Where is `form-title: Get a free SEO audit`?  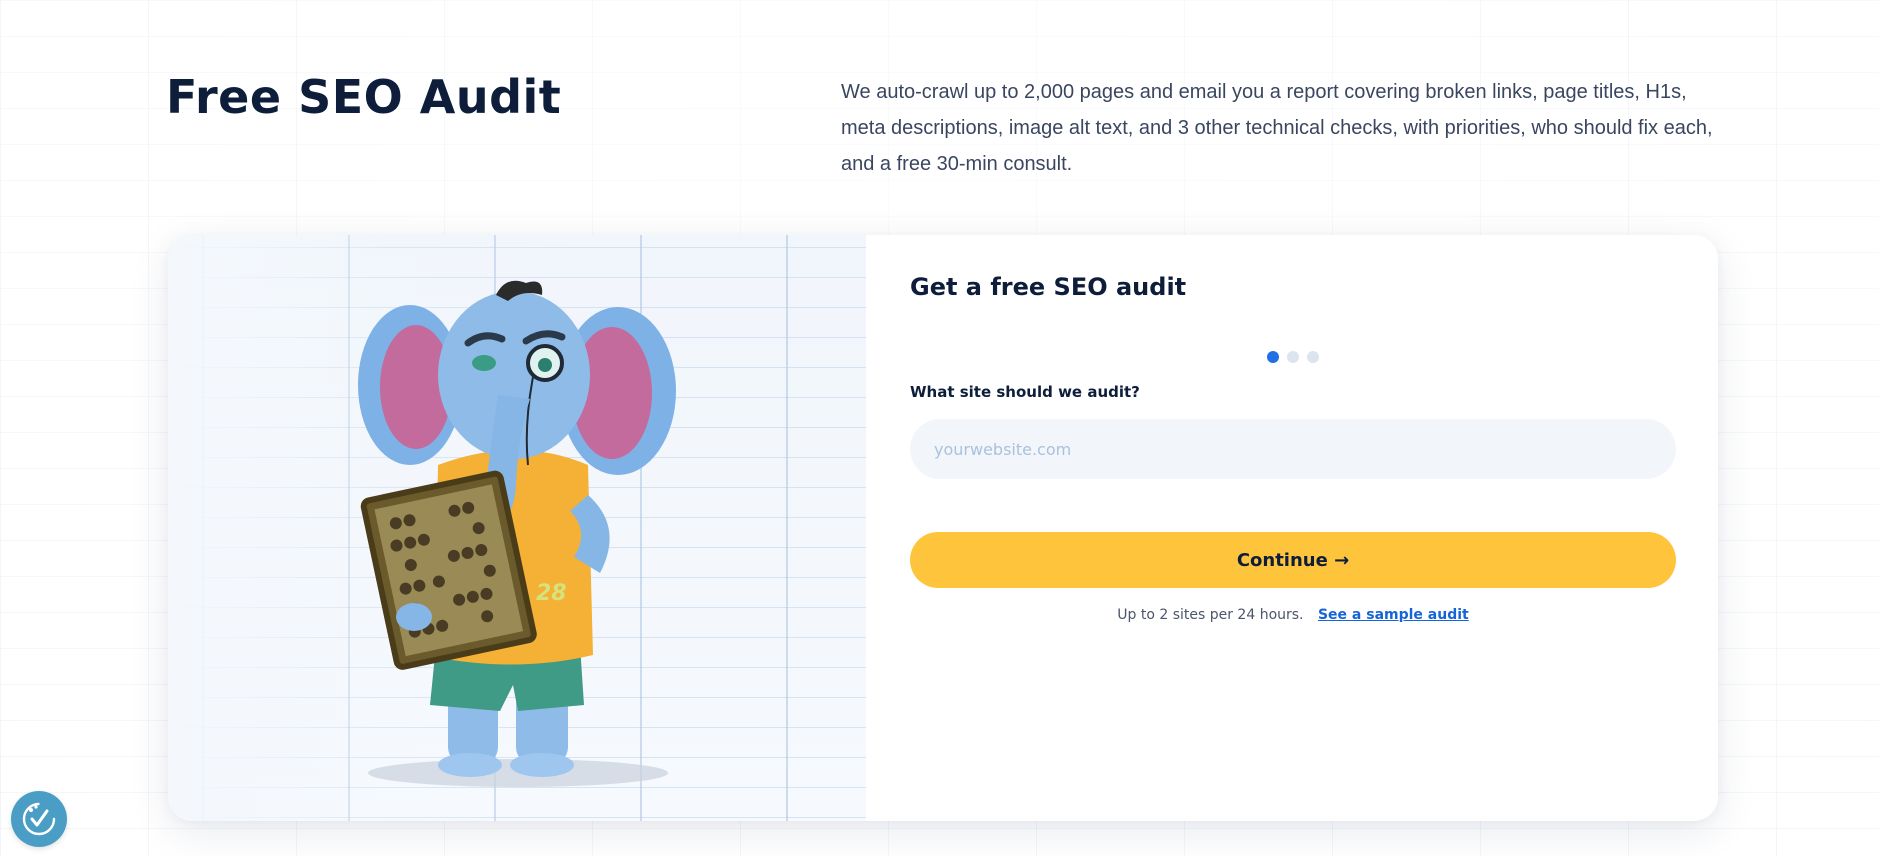 form-title: Get a free SEO audit is located at coordinates (1048, 287).